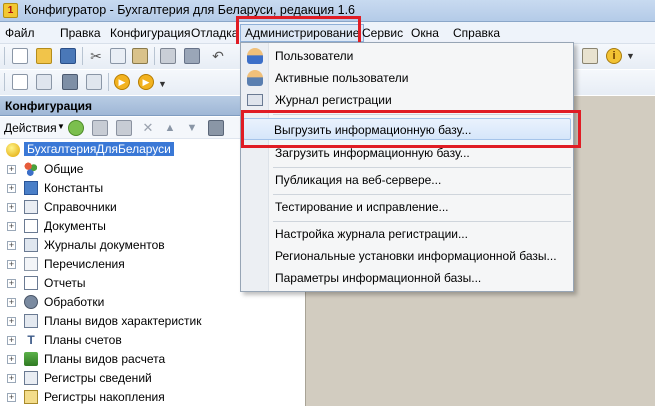  I want to click on menu-item-users: Пользователи, so click(407, 56).